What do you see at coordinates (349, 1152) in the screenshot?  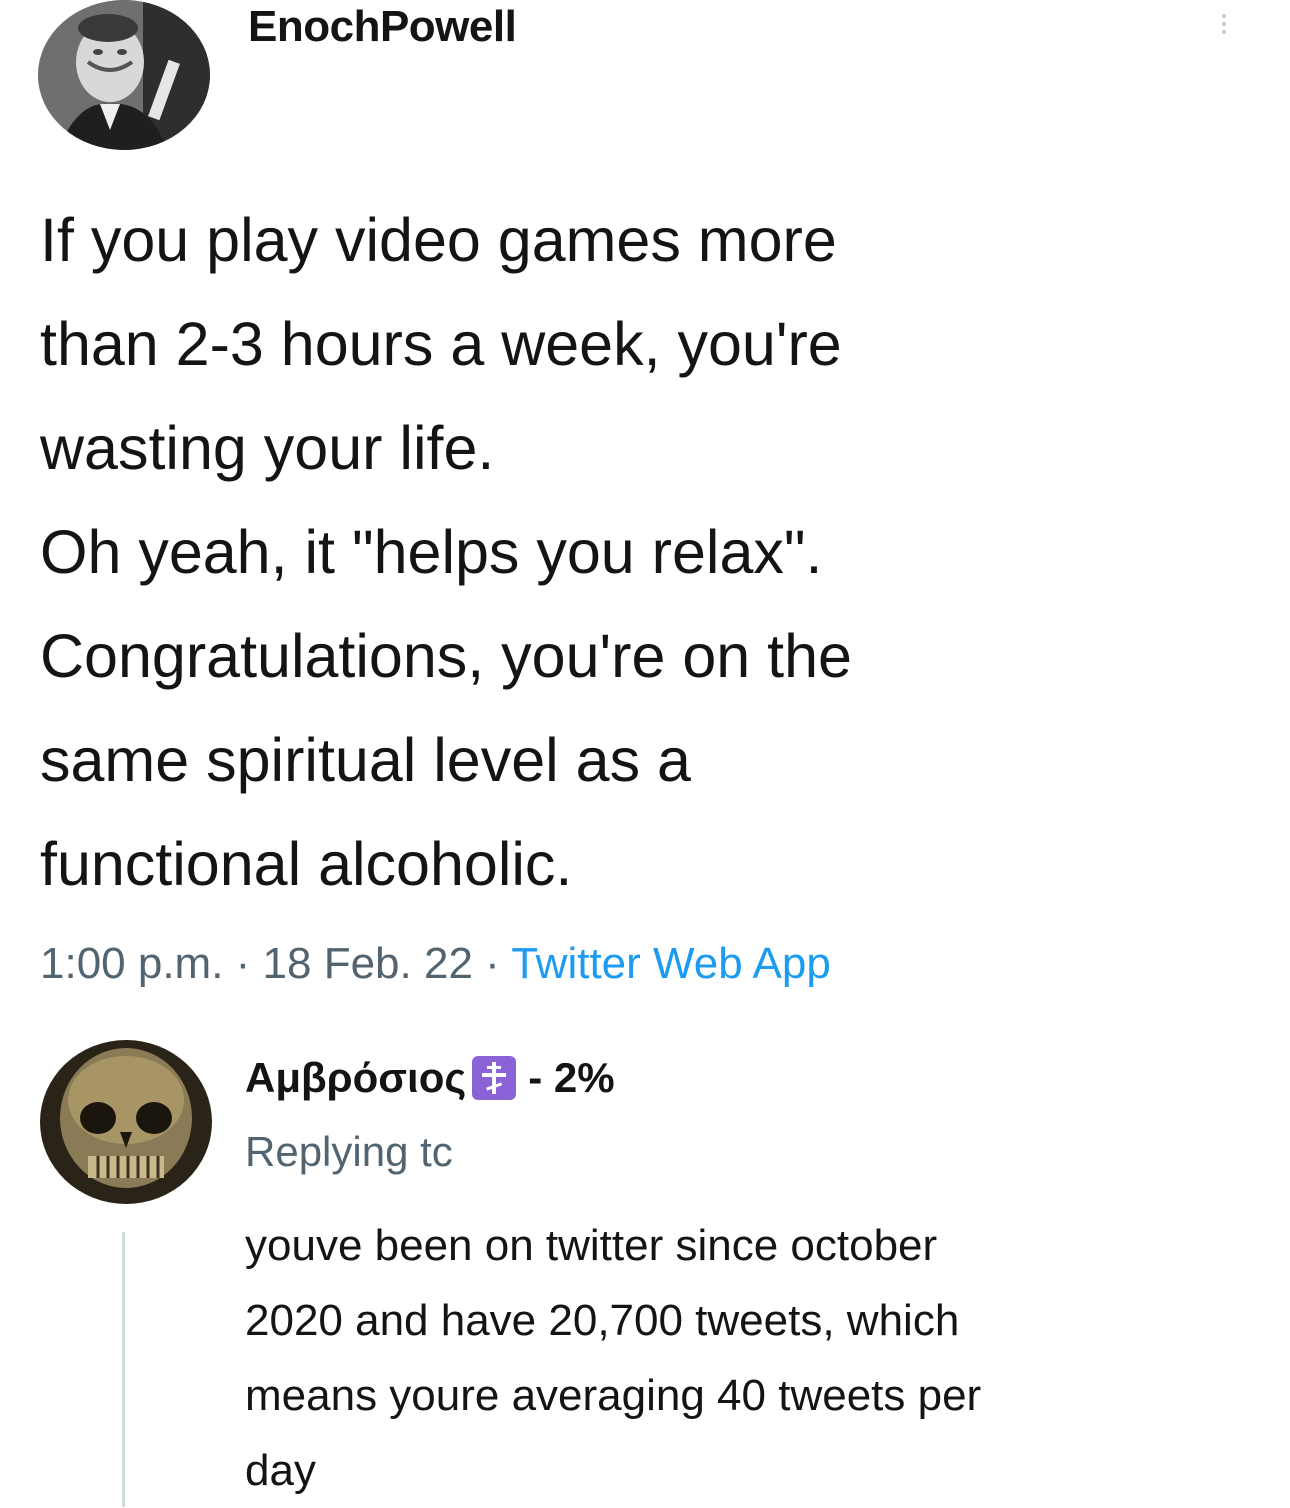 I see `replying-to-label: Replying tc` at bounding box center [349, 1152].